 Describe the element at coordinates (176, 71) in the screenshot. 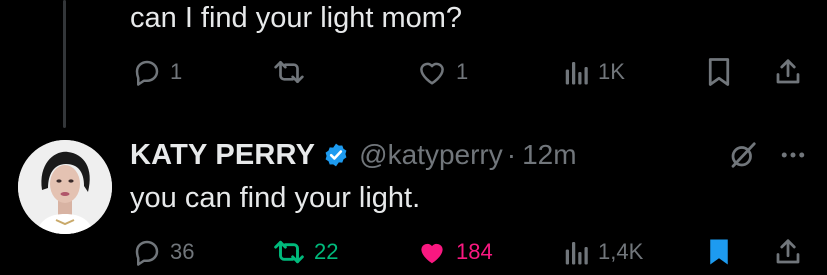

I see `parent-reply-count: 1` at that location.